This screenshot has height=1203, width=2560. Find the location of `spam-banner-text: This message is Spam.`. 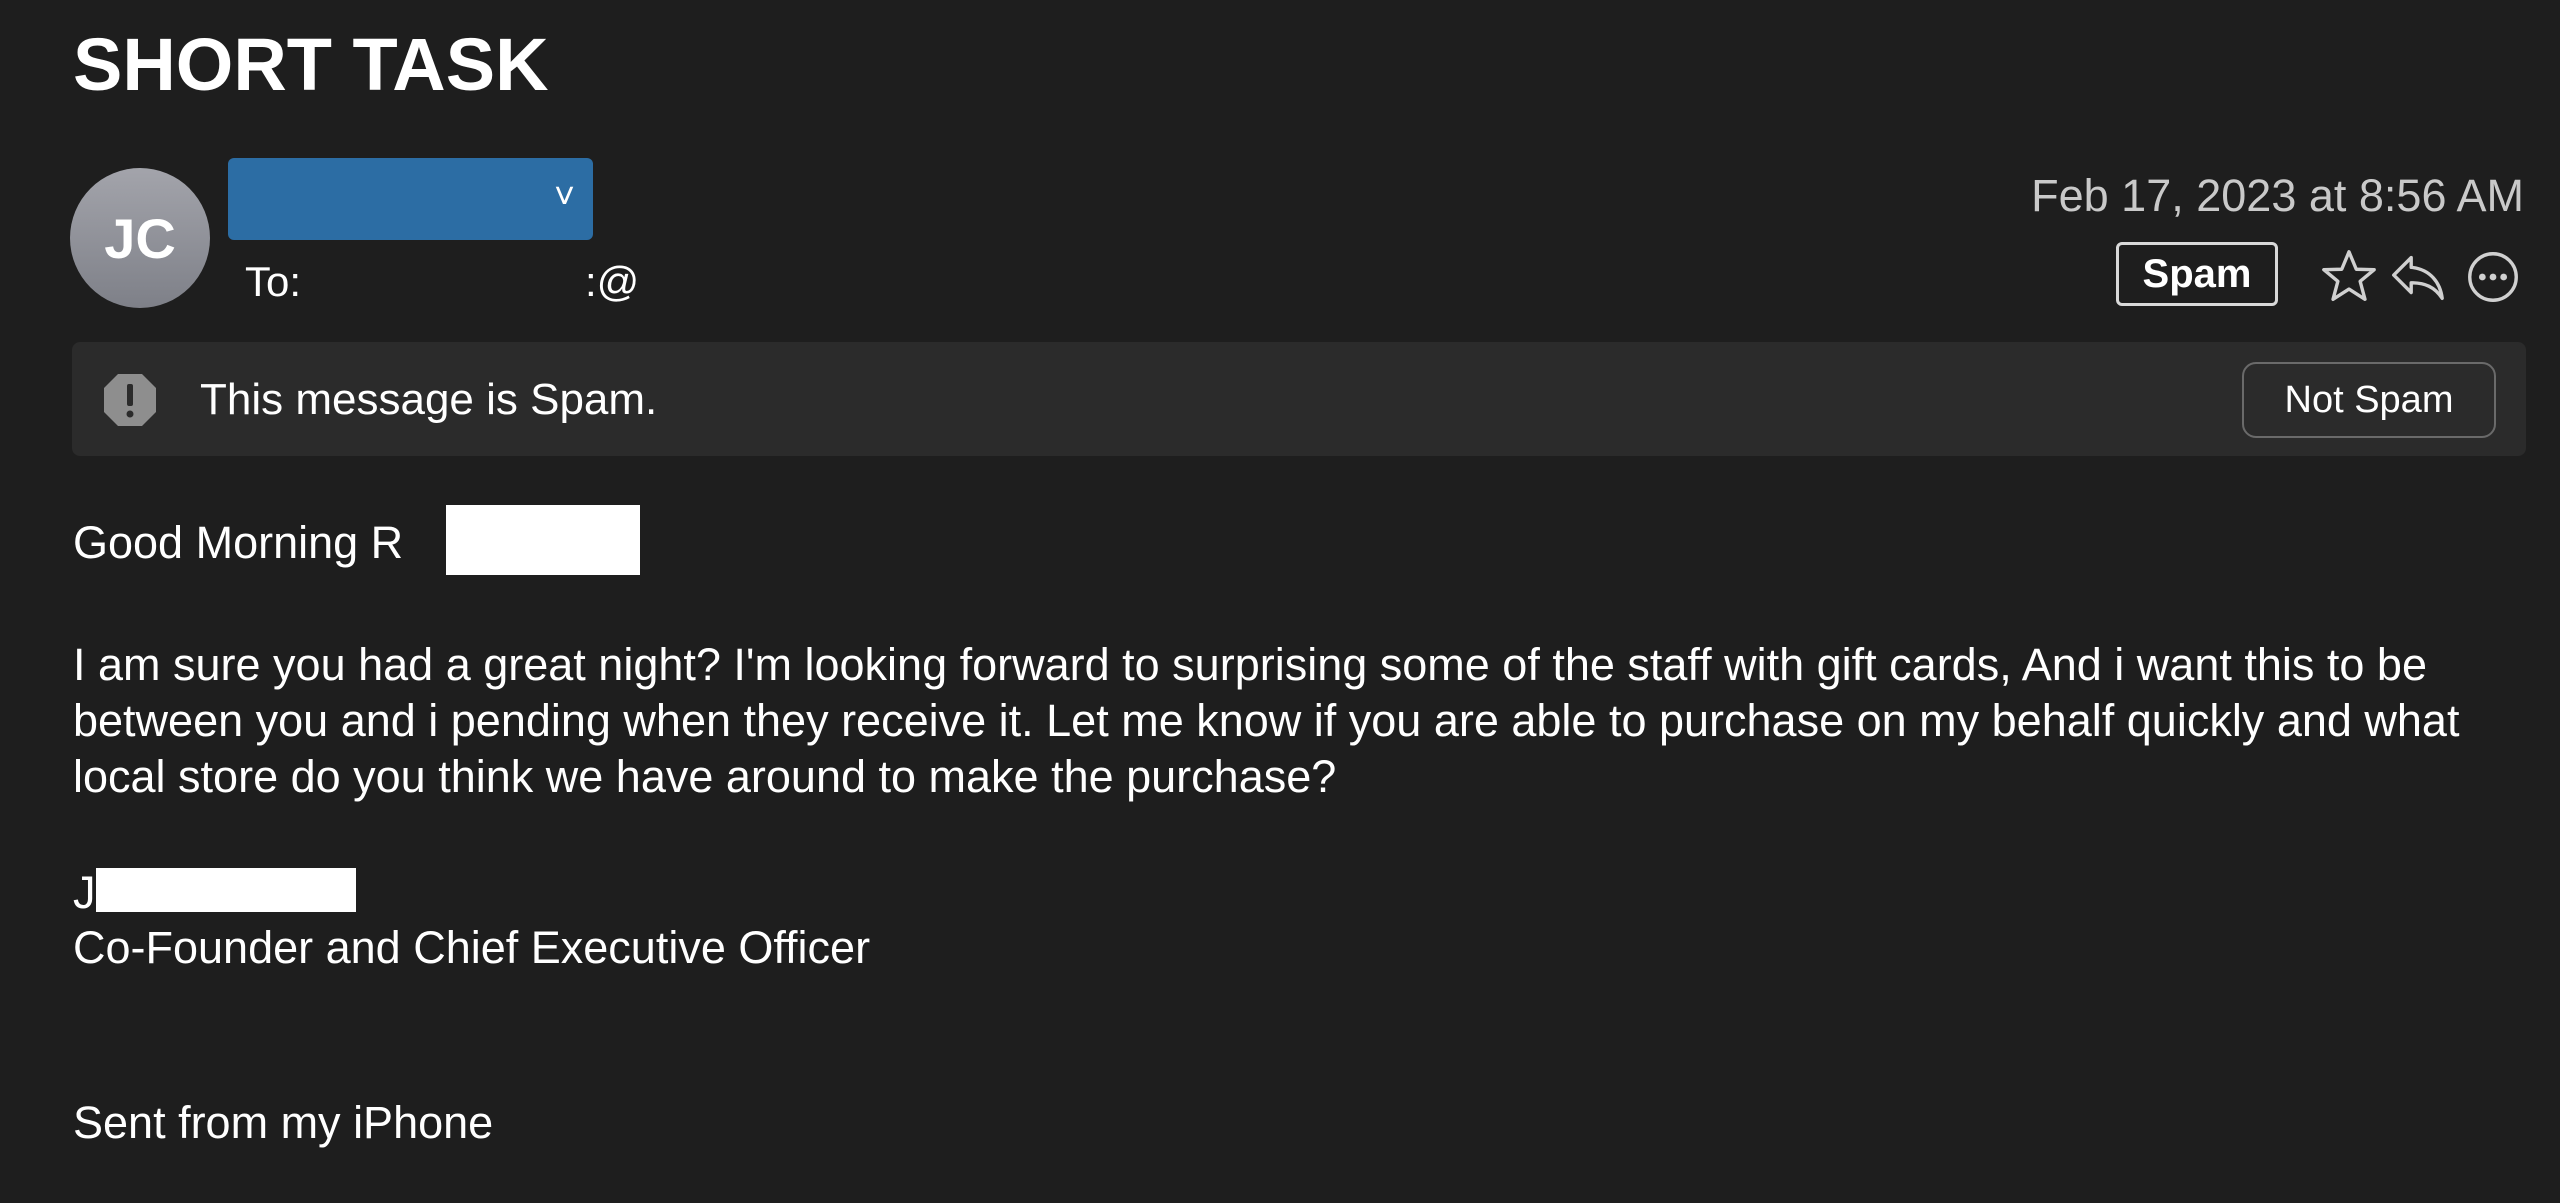

spam-banner-text: This message is Spam. is located at coordinates (429, 399).